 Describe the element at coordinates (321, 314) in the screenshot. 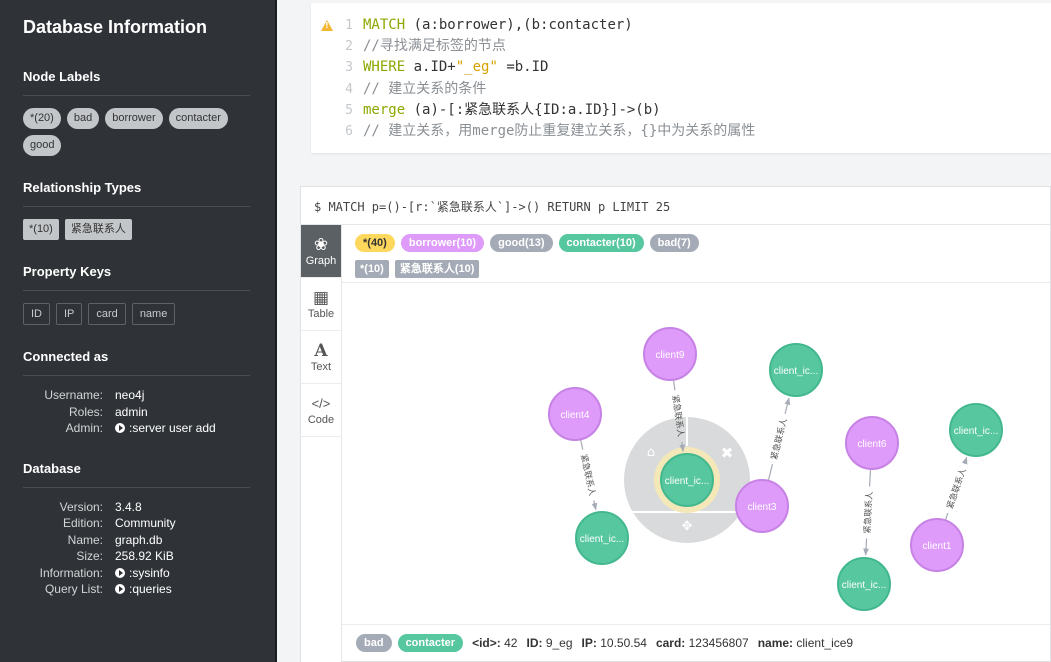

I see `tab-label: Table` at that location.